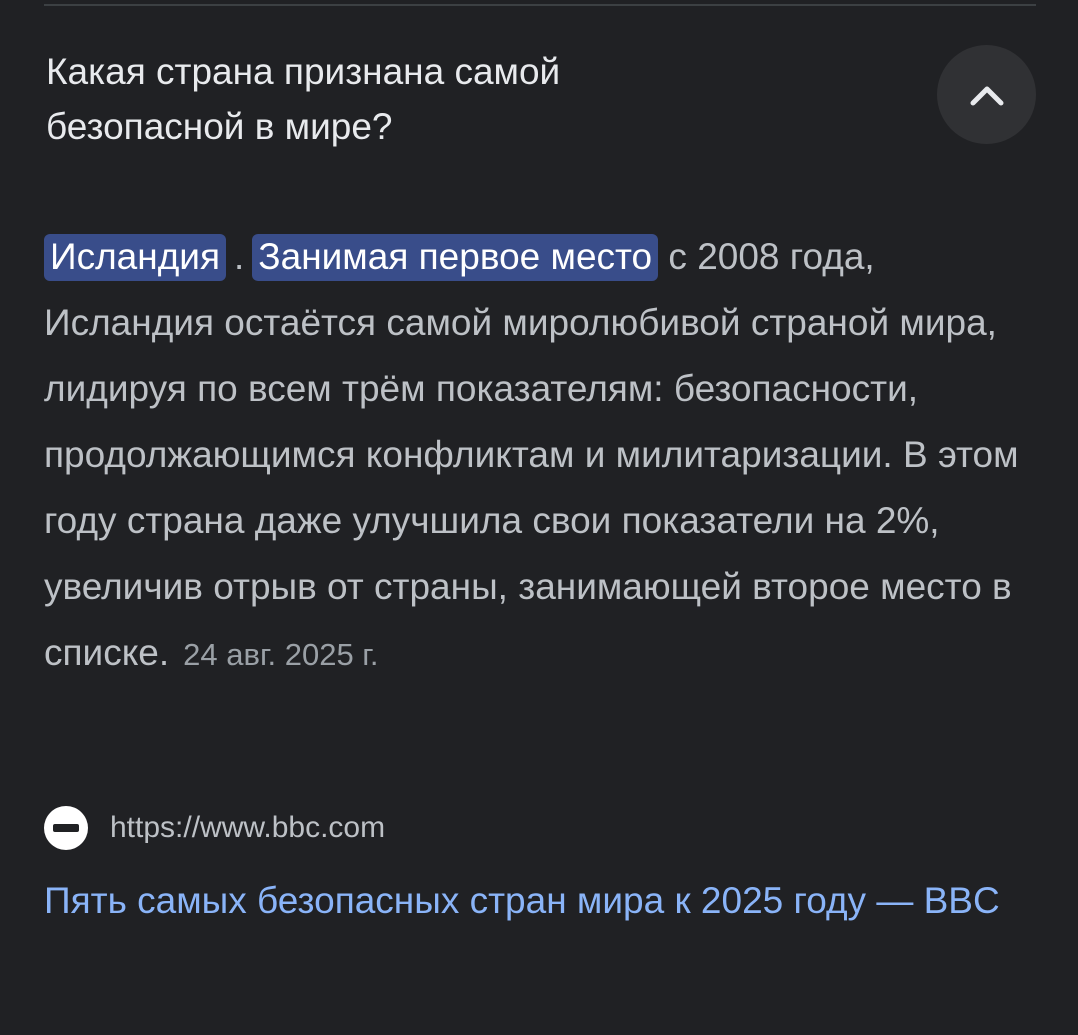  What do you see at coordinates (135, 257) in the screenshot?
I see `highlight-country: Исландия` at bounding box center [135, 257].